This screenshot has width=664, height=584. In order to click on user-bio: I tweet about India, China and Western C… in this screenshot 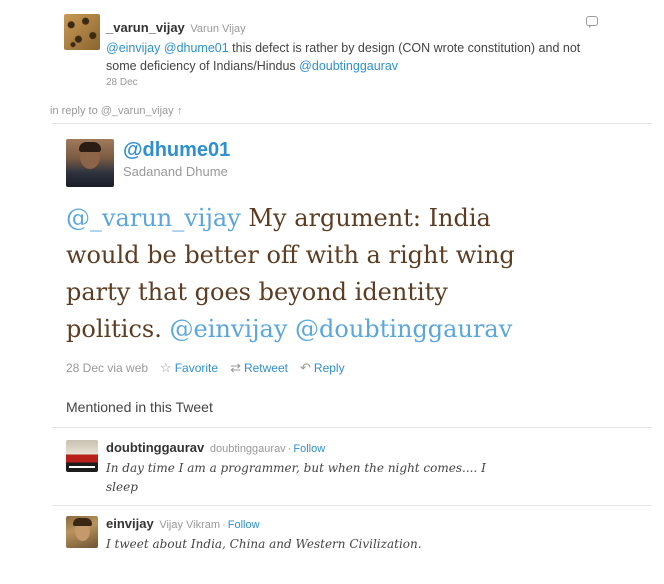, I will do `click(264, 544)`.